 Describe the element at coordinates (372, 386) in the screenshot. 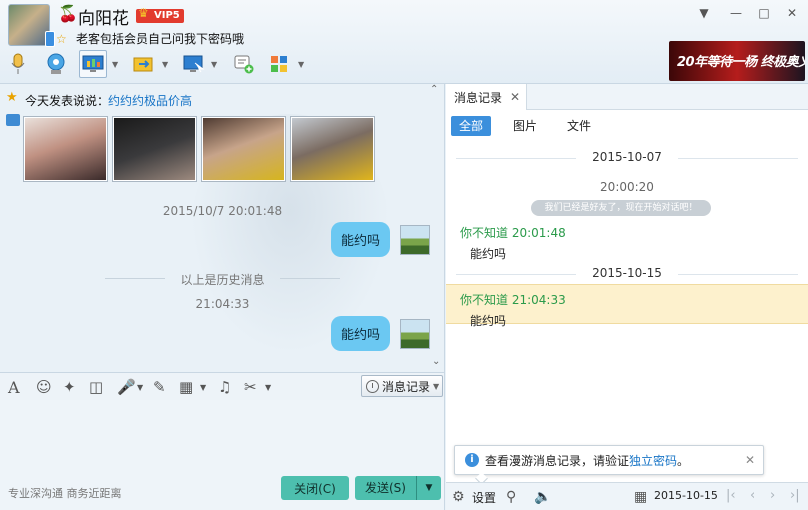

I see `clock-icon` at that location.